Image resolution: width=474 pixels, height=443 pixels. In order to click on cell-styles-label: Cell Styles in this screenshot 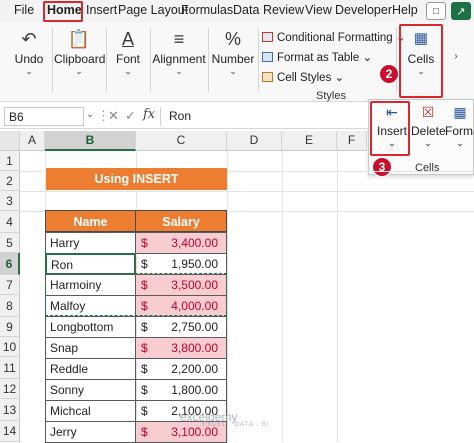, I will do `click(304, 78)`.